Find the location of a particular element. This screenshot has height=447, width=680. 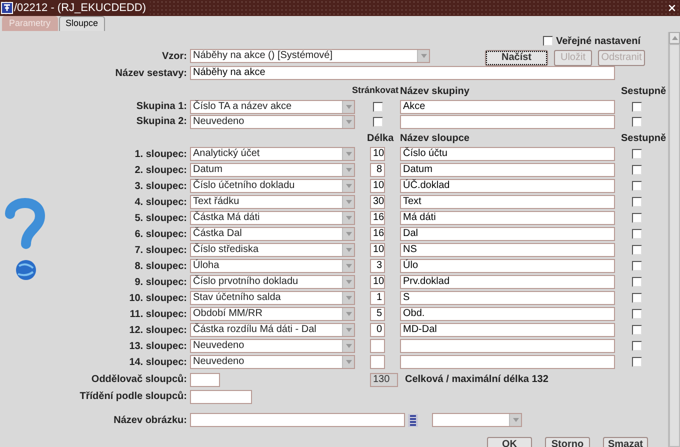

field-label: Skupina 2: is located at coordinates (161, 122).